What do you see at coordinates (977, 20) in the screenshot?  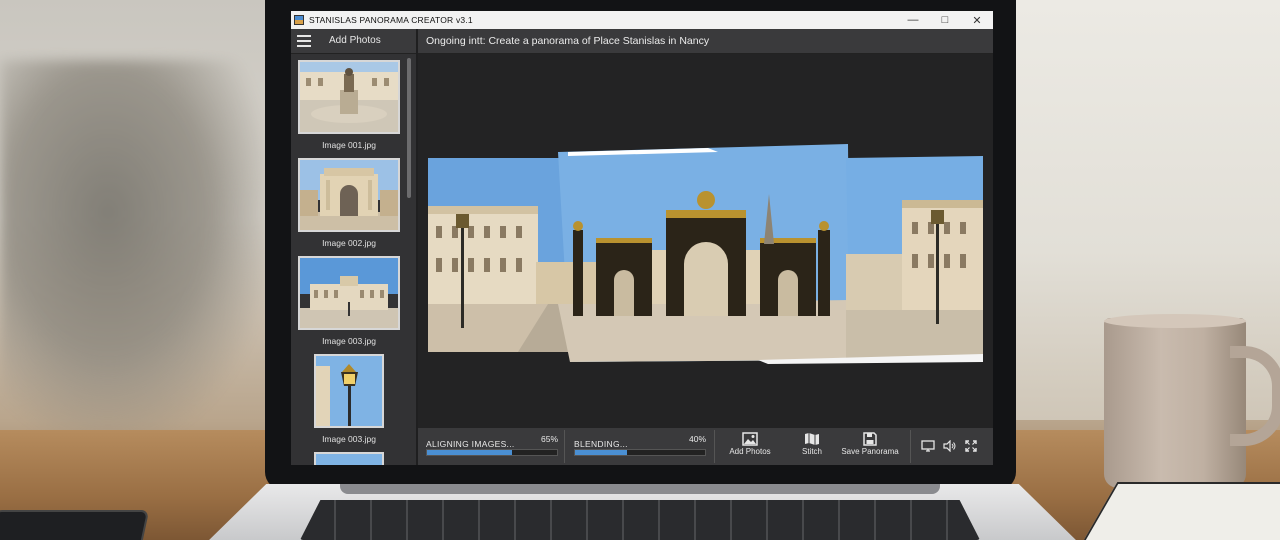 I see `close-icon: ✕` at bounding box center [977, 20].